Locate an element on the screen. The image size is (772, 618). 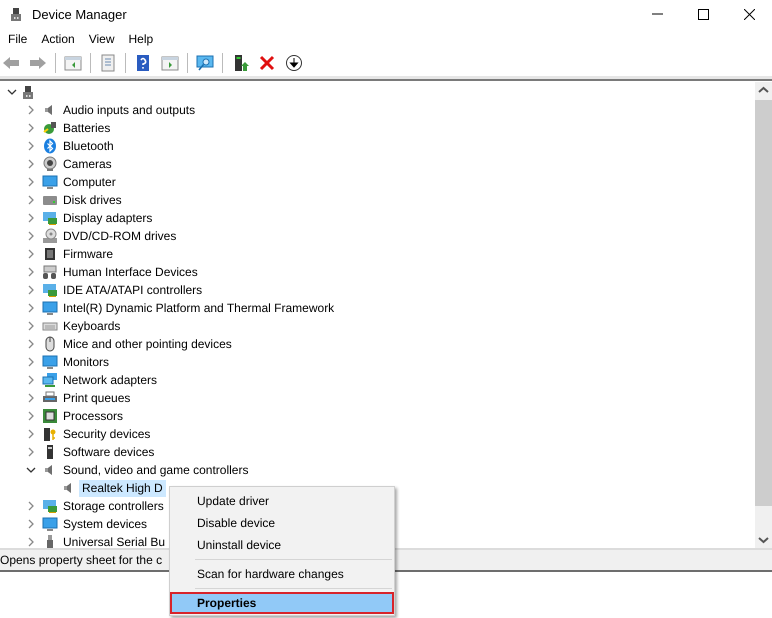
tree-item: Human Interface Devices is located at coordinates (130, 272).